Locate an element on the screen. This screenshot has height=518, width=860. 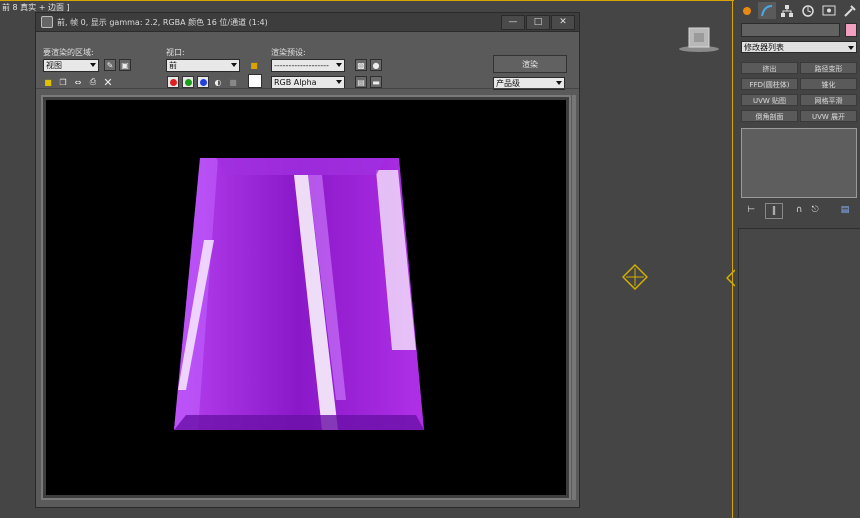
configure-modifier-sets-button: ▤ is located at coordinates (845, 210).